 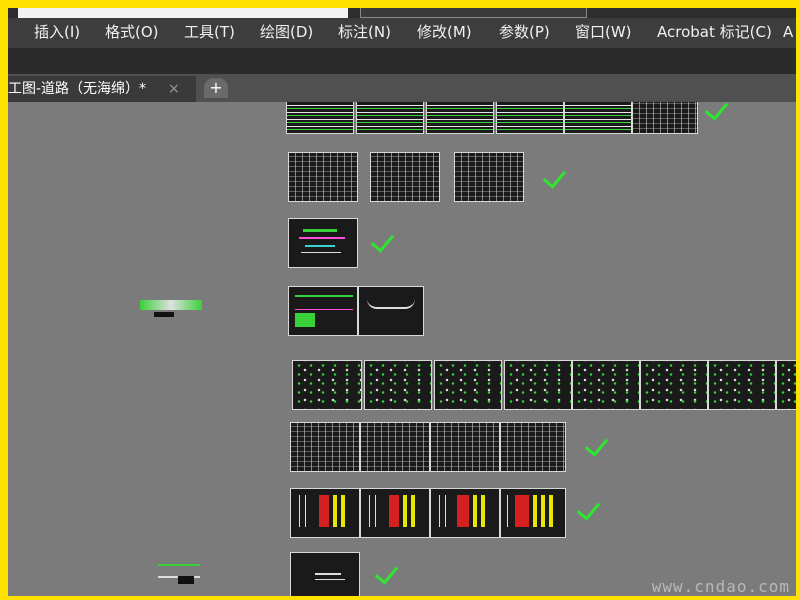 I want to click on title-field, so click(x=473, y=13).